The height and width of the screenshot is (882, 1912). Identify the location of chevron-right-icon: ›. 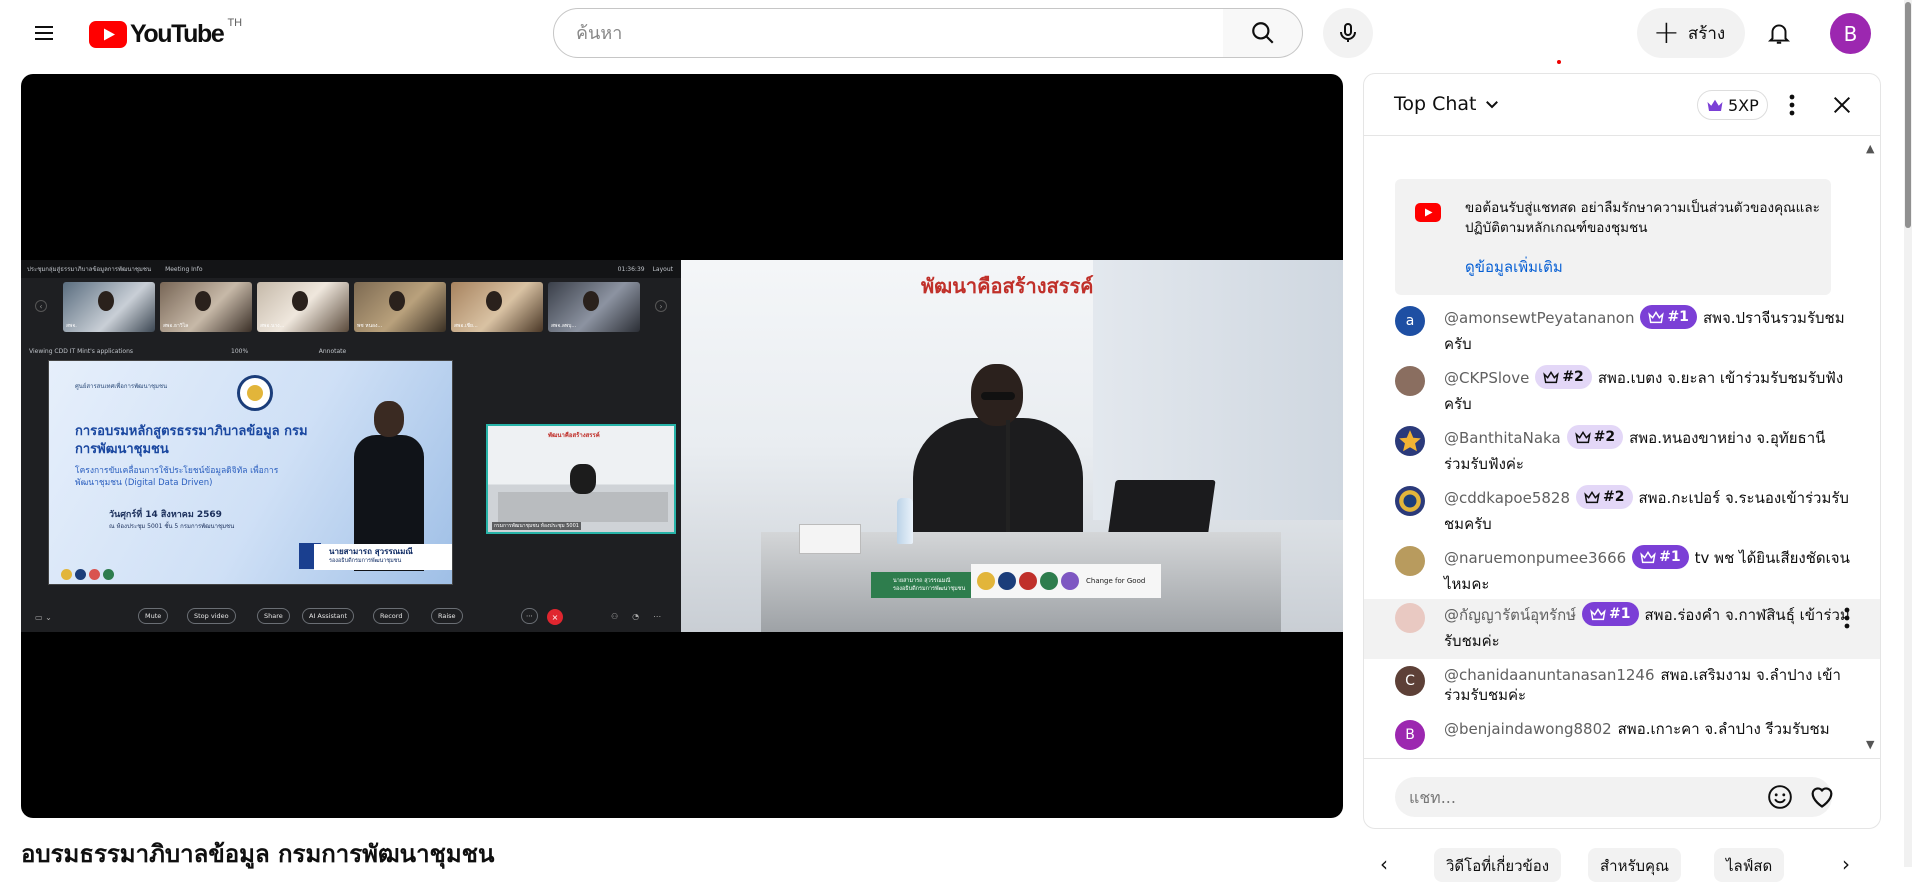
(1846, 864).